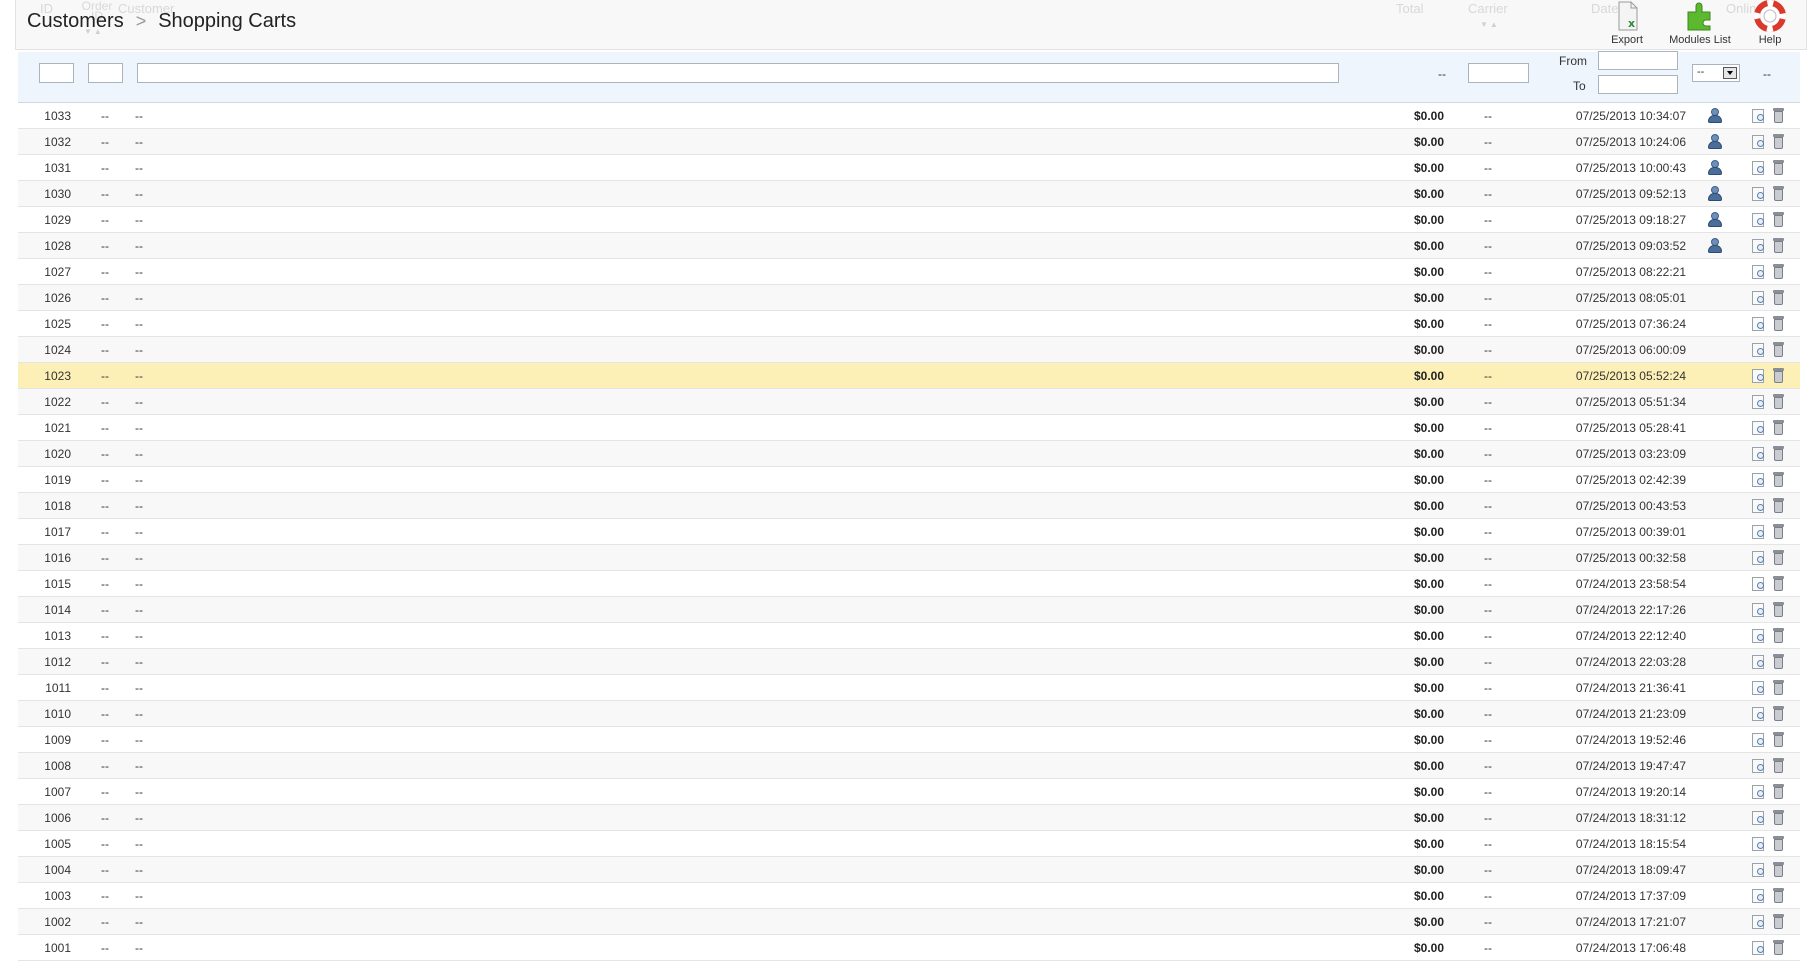  I want to click on filter-customer-input, so click(738, 73).